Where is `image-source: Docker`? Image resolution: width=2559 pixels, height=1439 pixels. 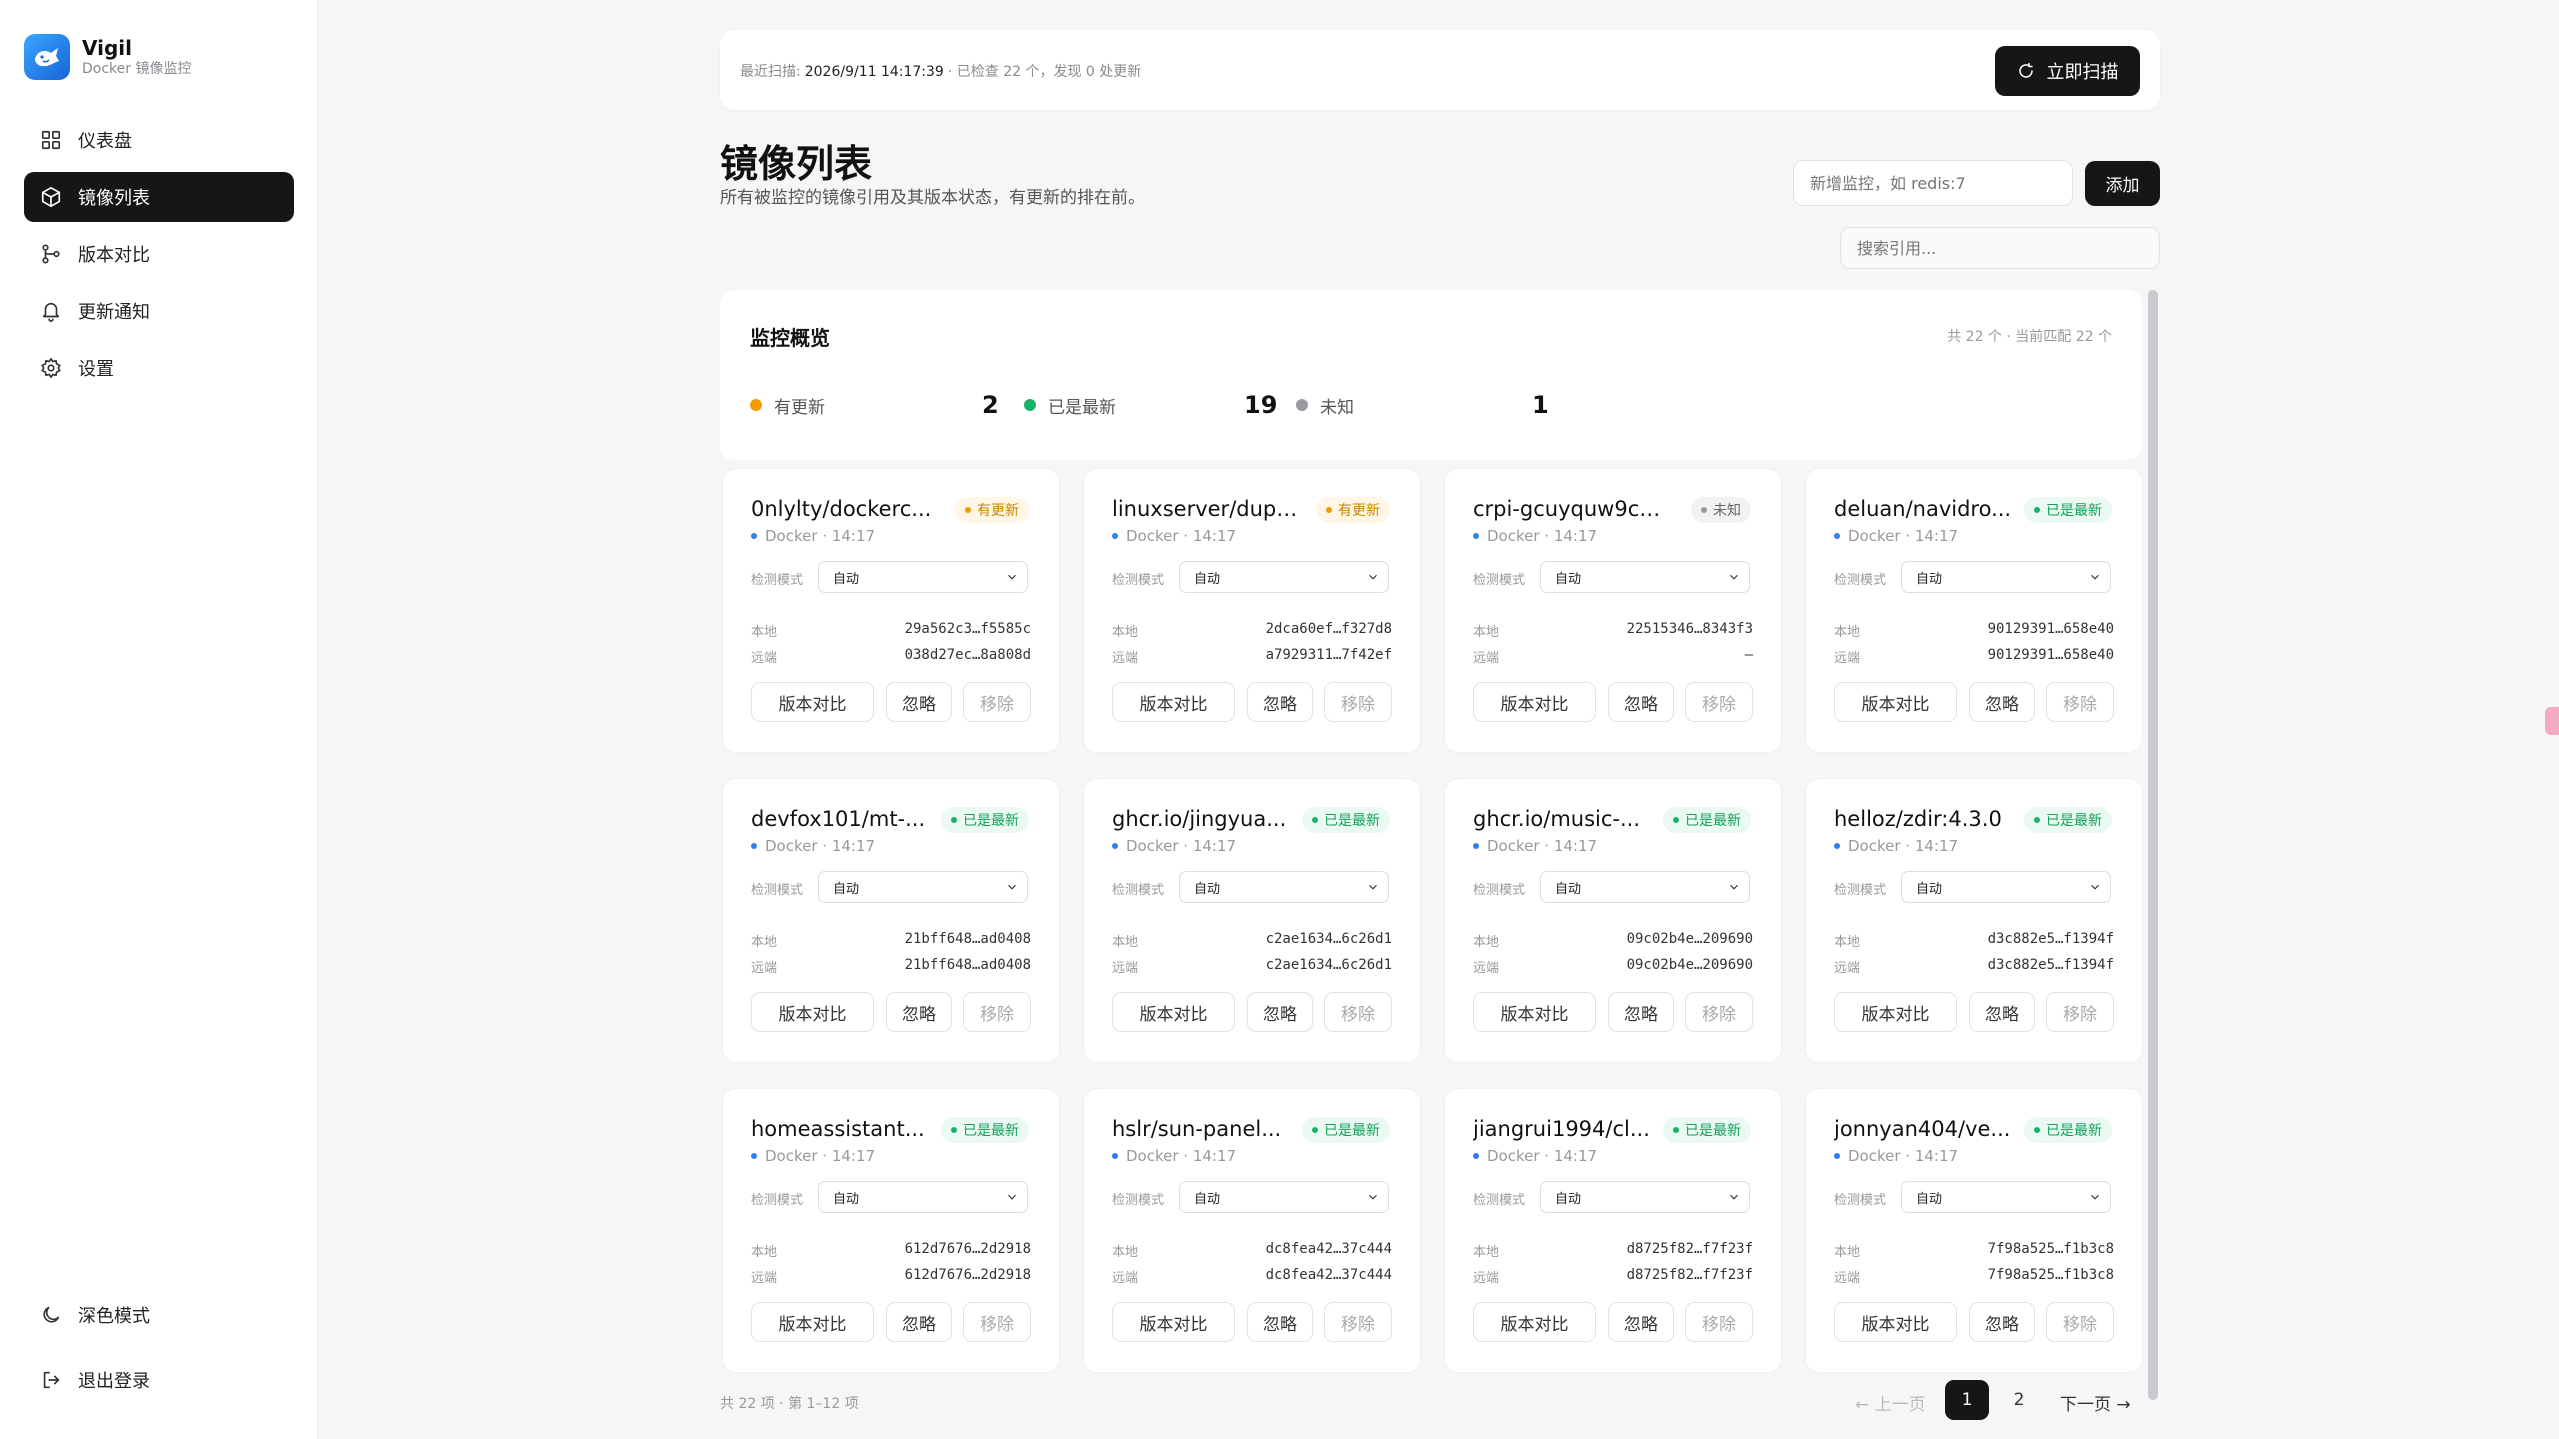
image-source: Docker is located at coordinates (1152, 846).